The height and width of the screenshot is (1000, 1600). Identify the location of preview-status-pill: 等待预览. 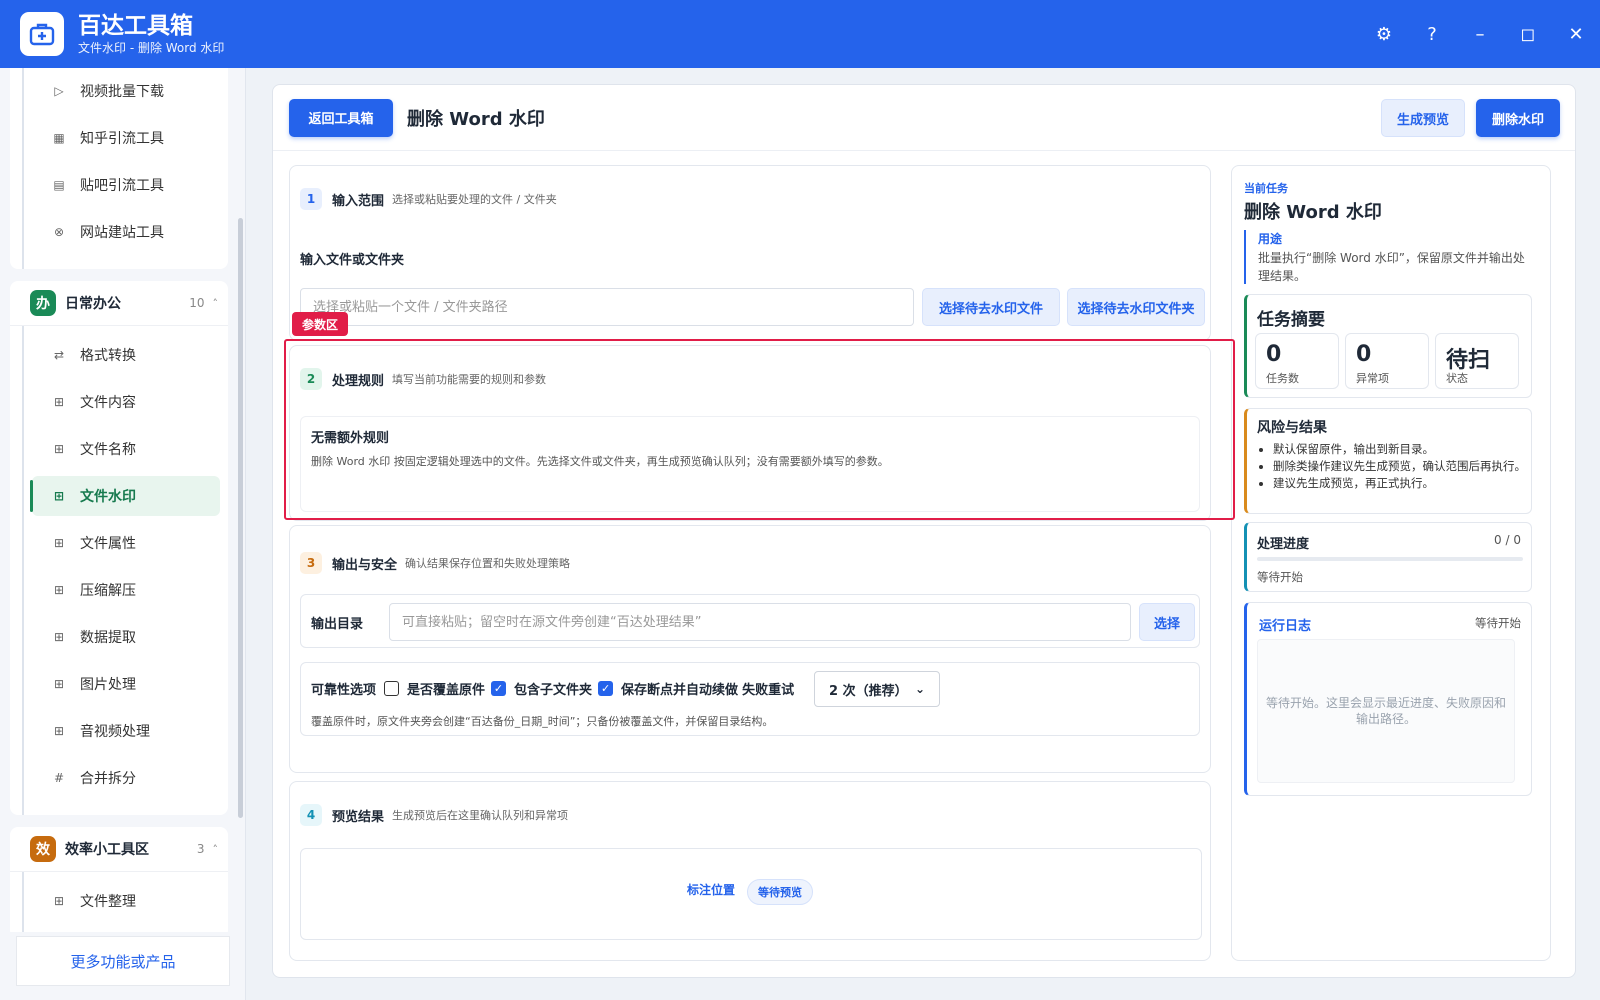
(780, 892).